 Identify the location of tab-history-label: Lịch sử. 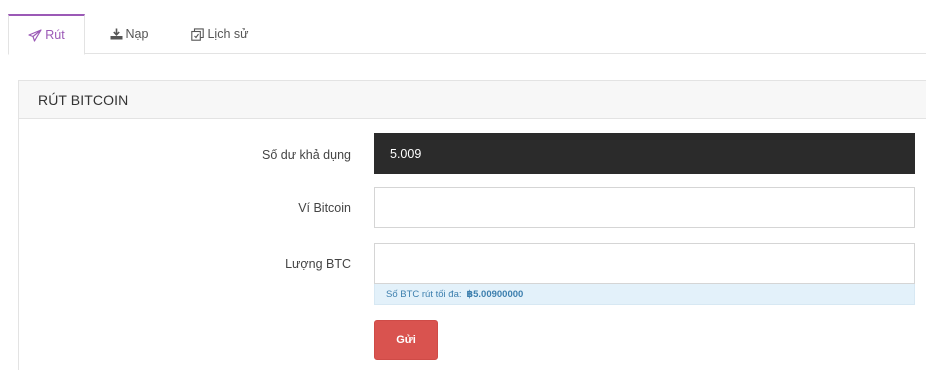
(228, 34).